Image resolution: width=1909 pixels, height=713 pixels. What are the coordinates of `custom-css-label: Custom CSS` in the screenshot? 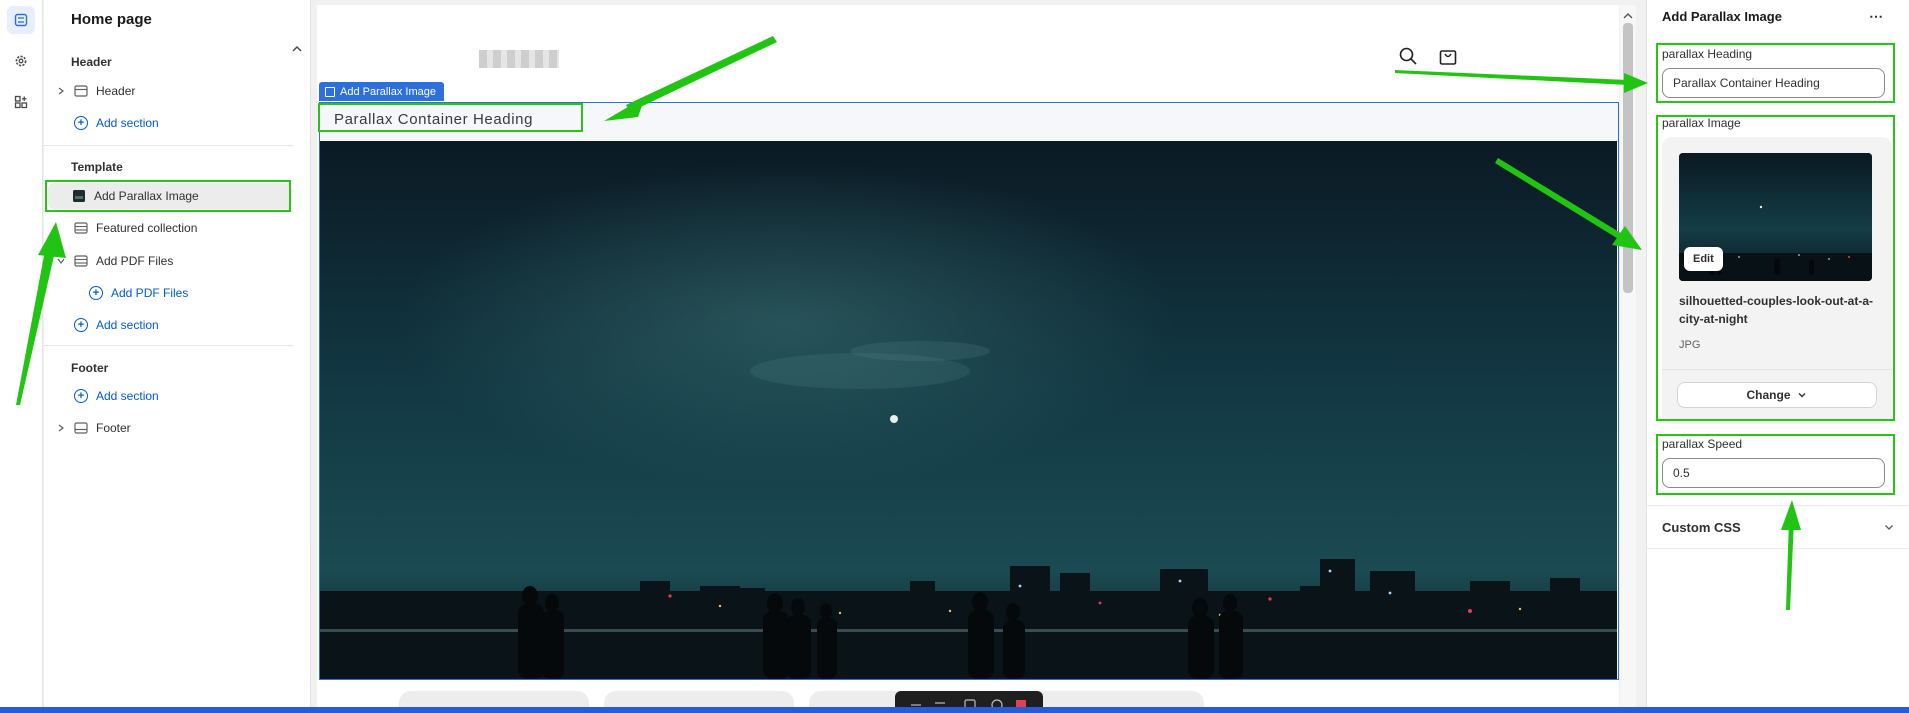 It's located at (1701, 527).